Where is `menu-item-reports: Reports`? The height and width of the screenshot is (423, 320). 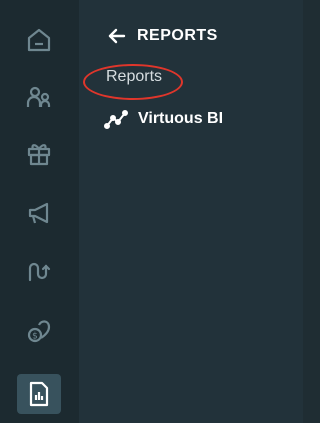 menu-item-reports: Reports is located at coordinates (134, 77).